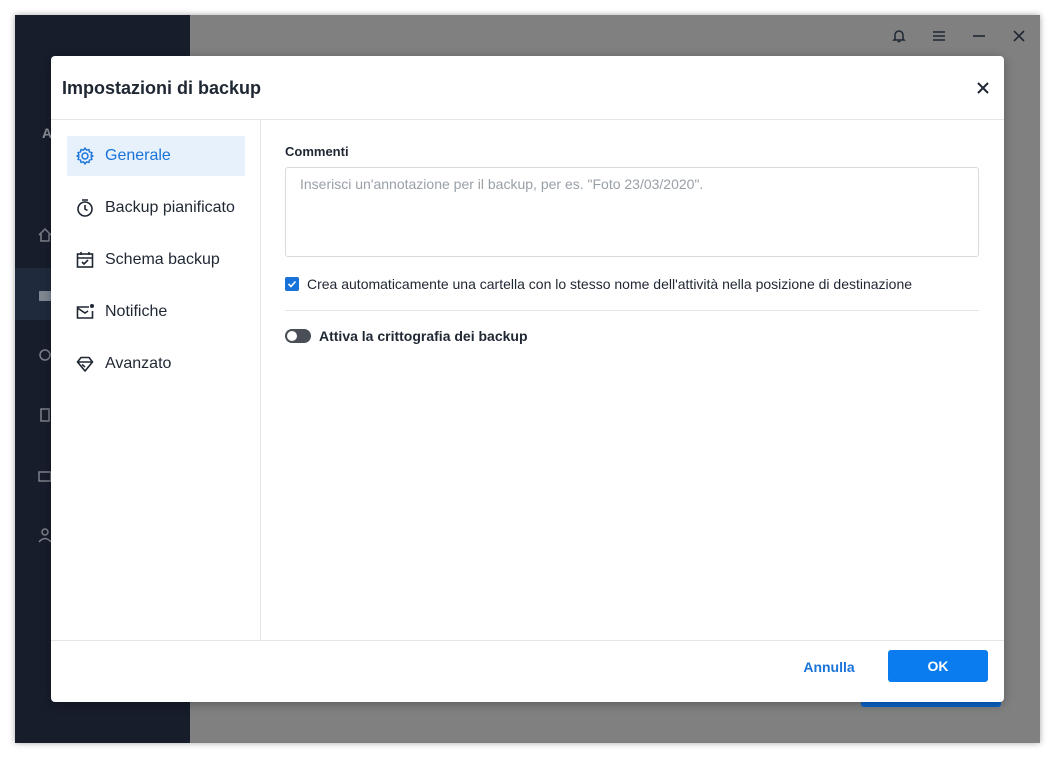  I want to click on toggle-knob, so click(292, 336).